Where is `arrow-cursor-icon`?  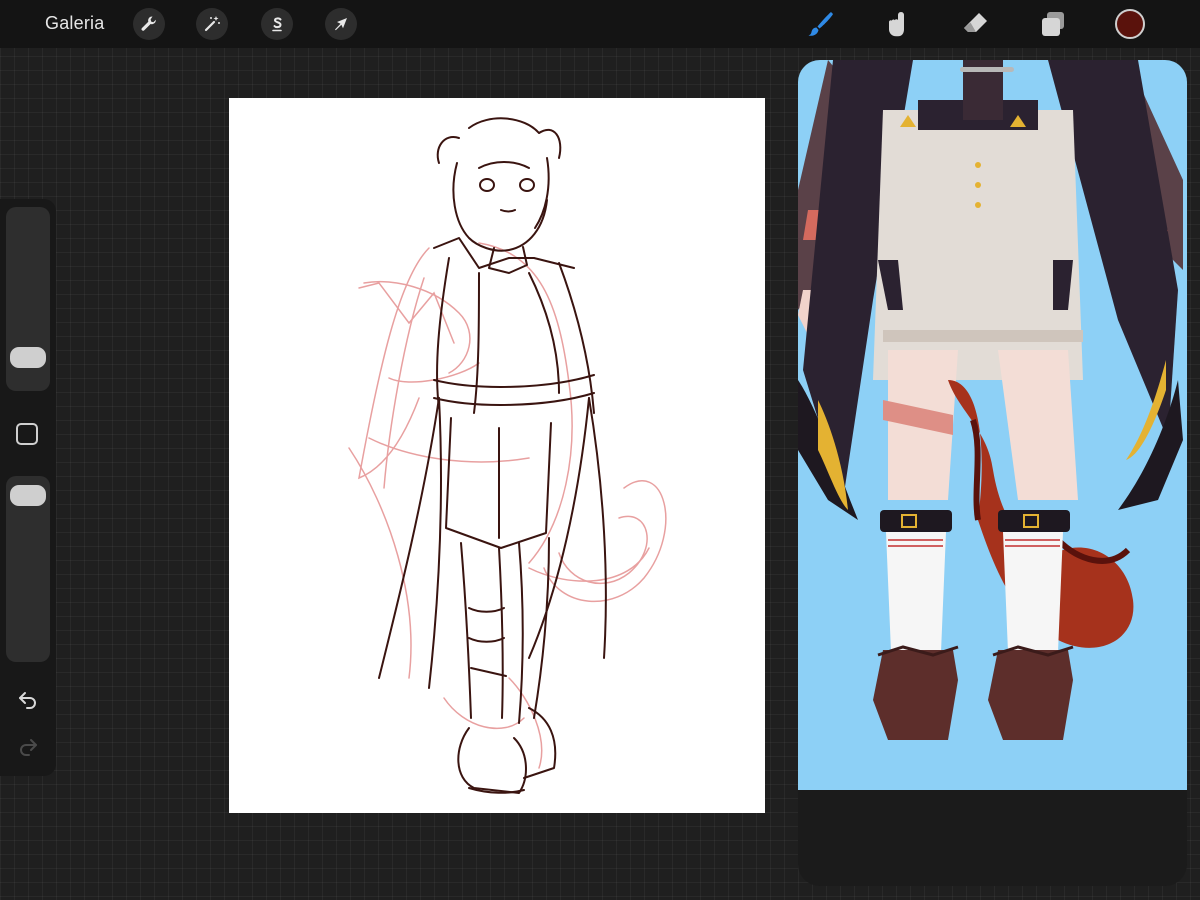 arrow-cursor-icon is located at coordinates (341, 24).